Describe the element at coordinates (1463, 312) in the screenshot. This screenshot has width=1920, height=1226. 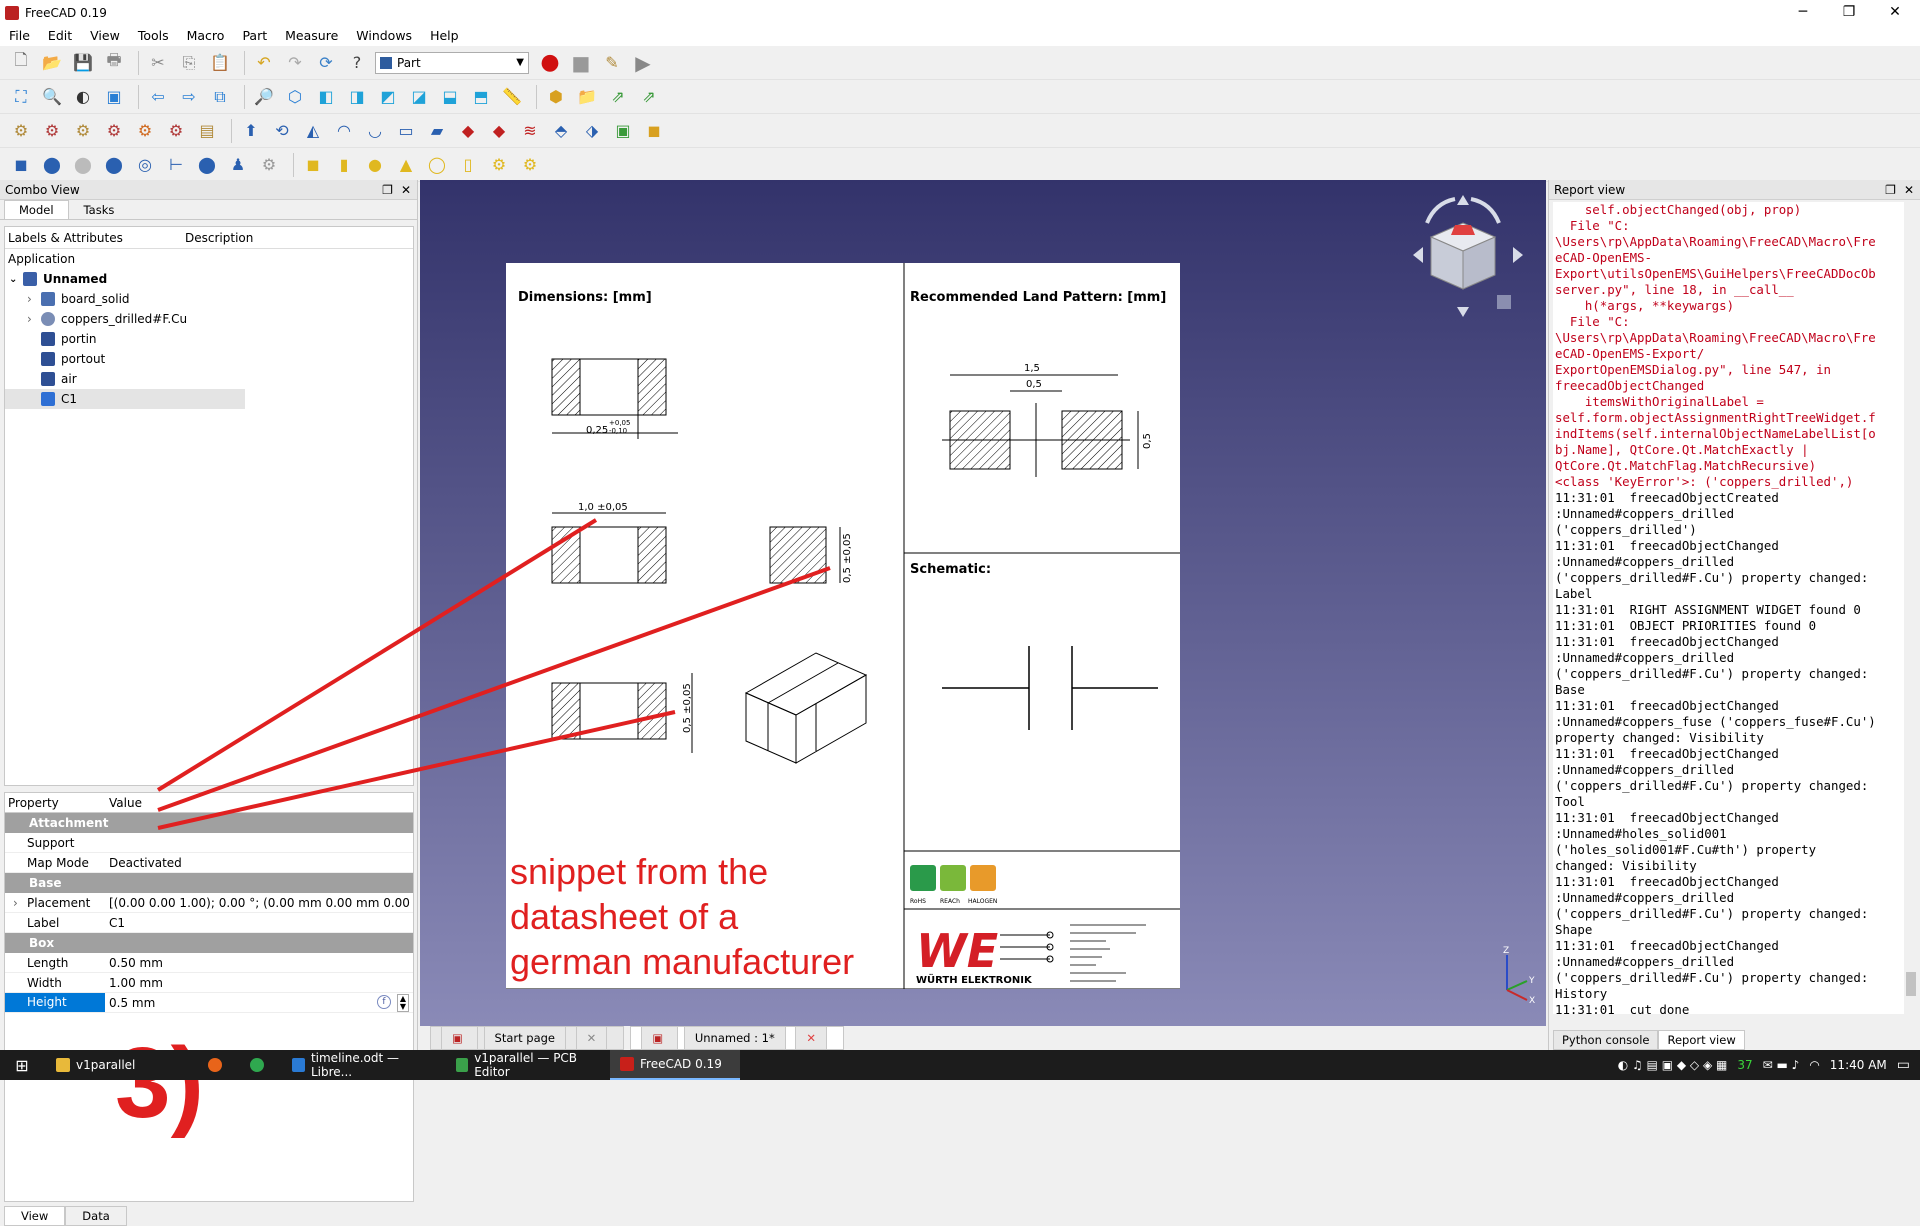
I see `nav-arrow-down-icon` at that location.